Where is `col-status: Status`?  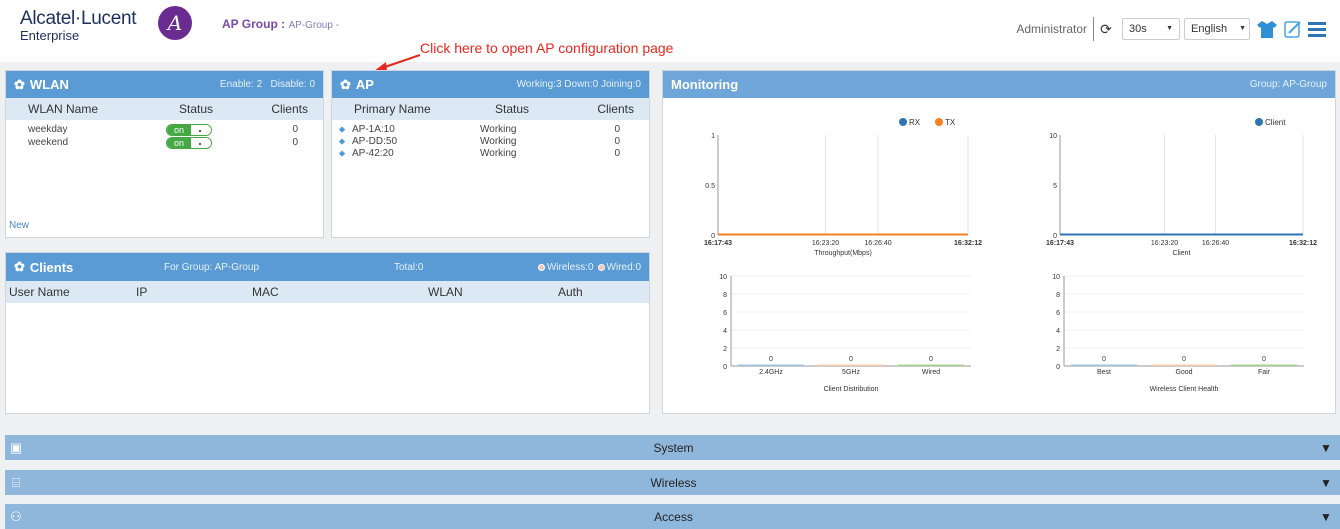
col-status: Status is located at coordinates (512, 109).